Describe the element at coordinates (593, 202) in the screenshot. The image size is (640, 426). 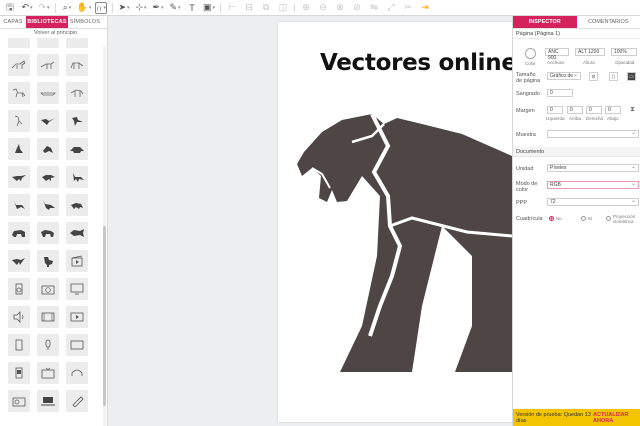
I see `ppi-select: 72` at that location.